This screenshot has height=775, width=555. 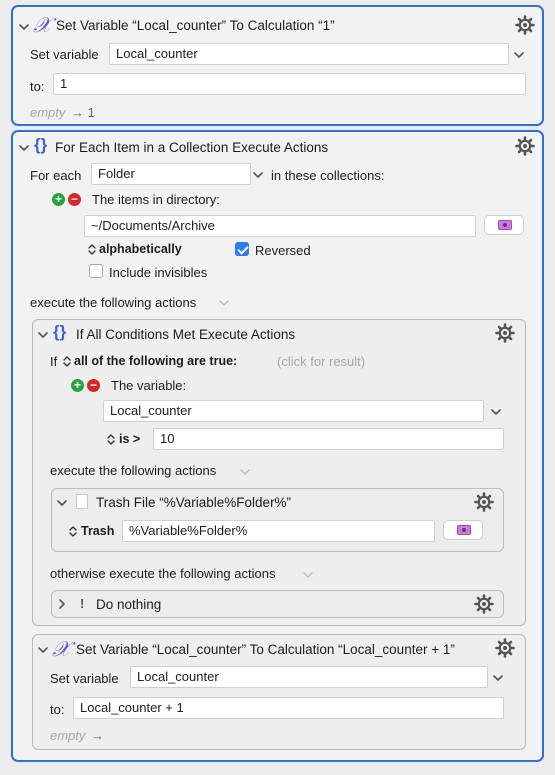 What do you see at coordinates (258, 175) in the screenshot?
I see `for-each-dropdown-chevron-icon` at bounding box center [258, 175].